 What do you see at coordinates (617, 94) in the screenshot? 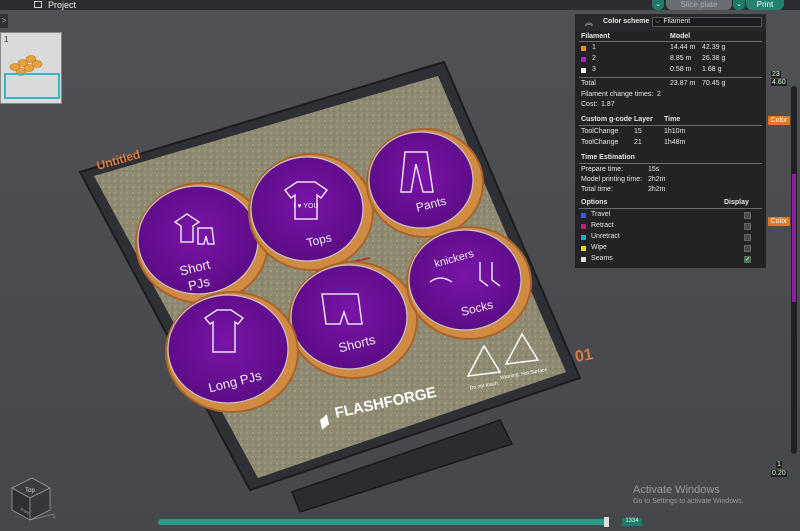
I see `filament-change-label: Filament change times:` at bounding box center [617, 94].